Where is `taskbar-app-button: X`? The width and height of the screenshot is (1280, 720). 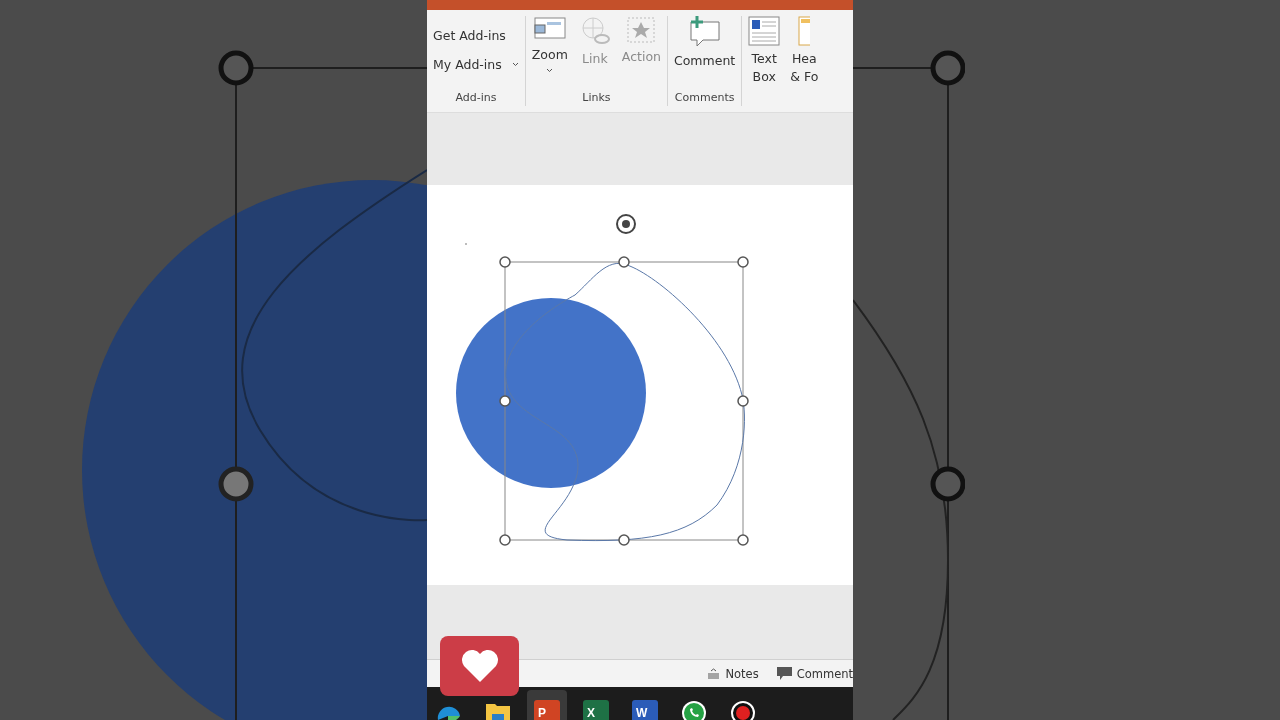
taskbar-app-button: X is located at coordinates (596, 705).